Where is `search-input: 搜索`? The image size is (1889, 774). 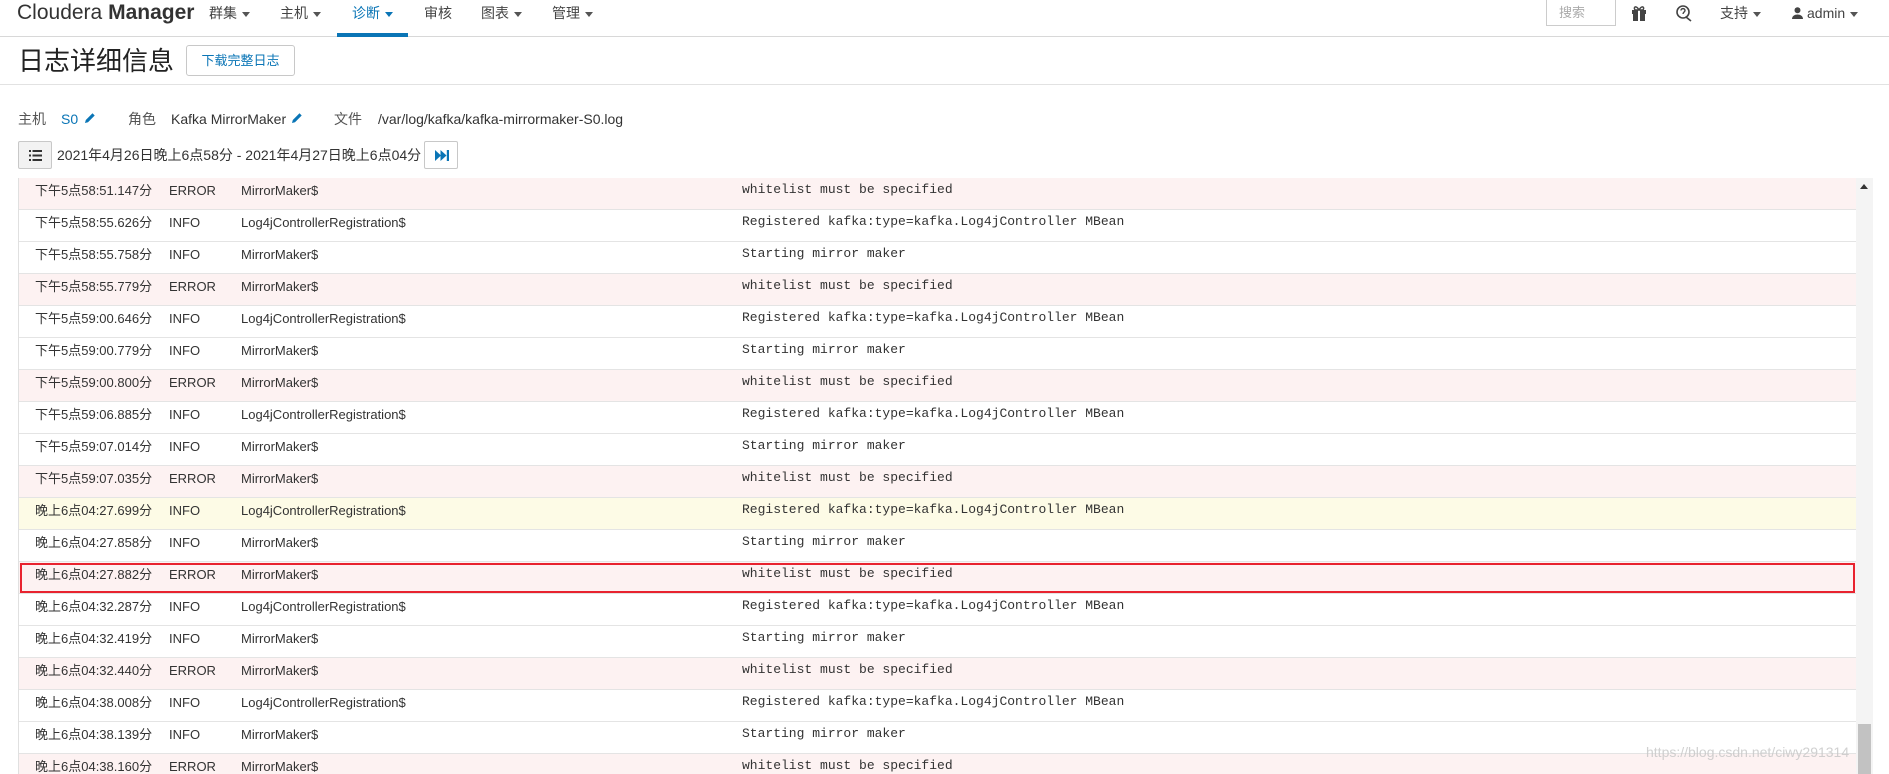
search-input: 搜索 is located at coordinates (1581, 13).